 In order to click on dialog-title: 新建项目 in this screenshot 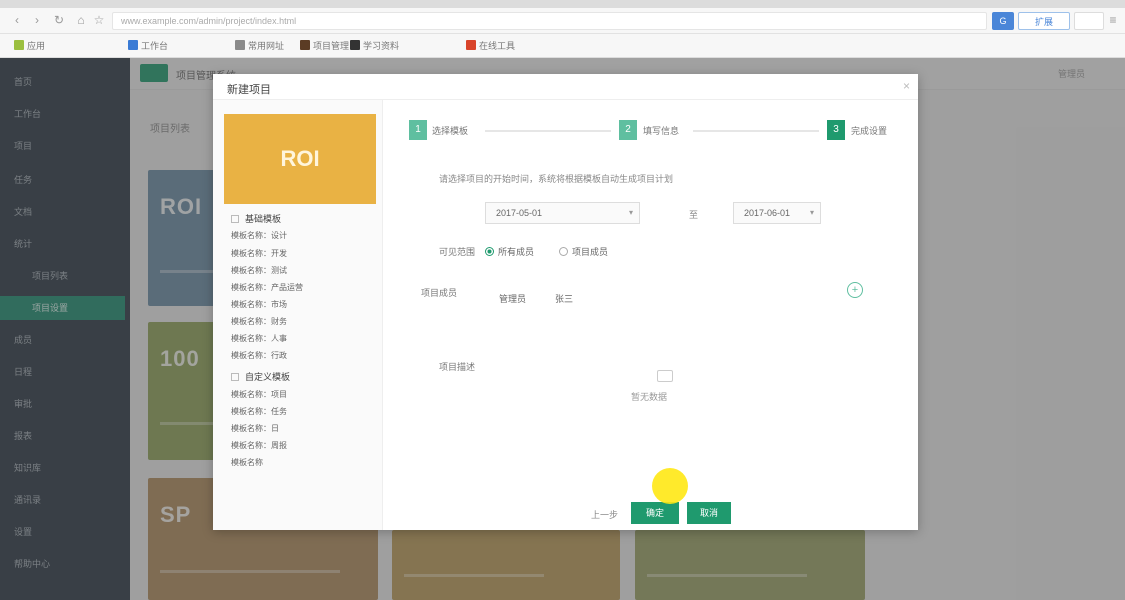, I will do `click(249, 90)`.